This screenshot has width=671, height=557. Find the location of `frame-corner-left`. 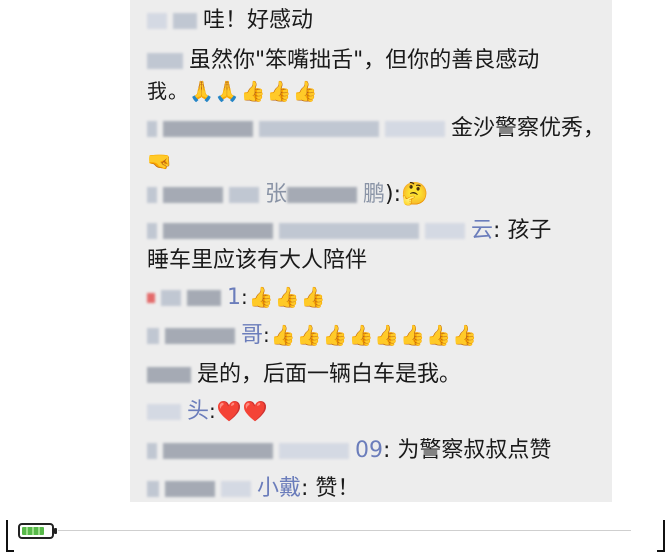

frame-corner-left is located at coordinates (10, 536).